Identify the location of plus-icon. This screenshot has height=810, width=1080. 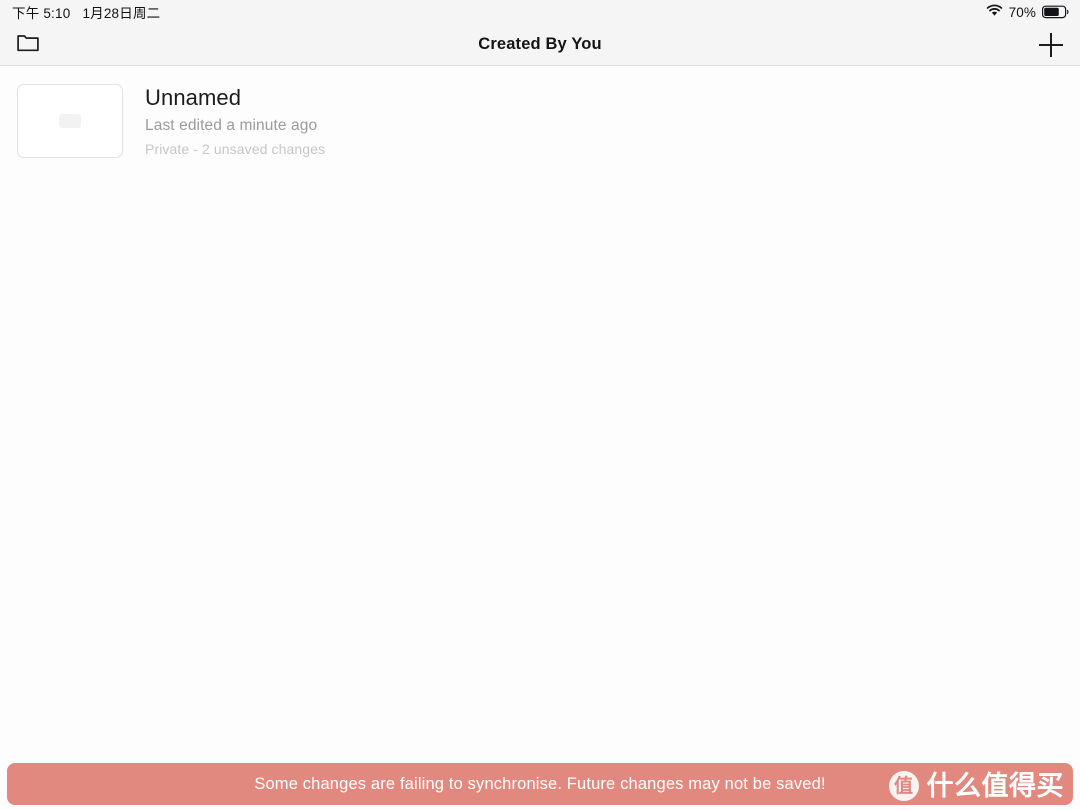
(1051, 44).